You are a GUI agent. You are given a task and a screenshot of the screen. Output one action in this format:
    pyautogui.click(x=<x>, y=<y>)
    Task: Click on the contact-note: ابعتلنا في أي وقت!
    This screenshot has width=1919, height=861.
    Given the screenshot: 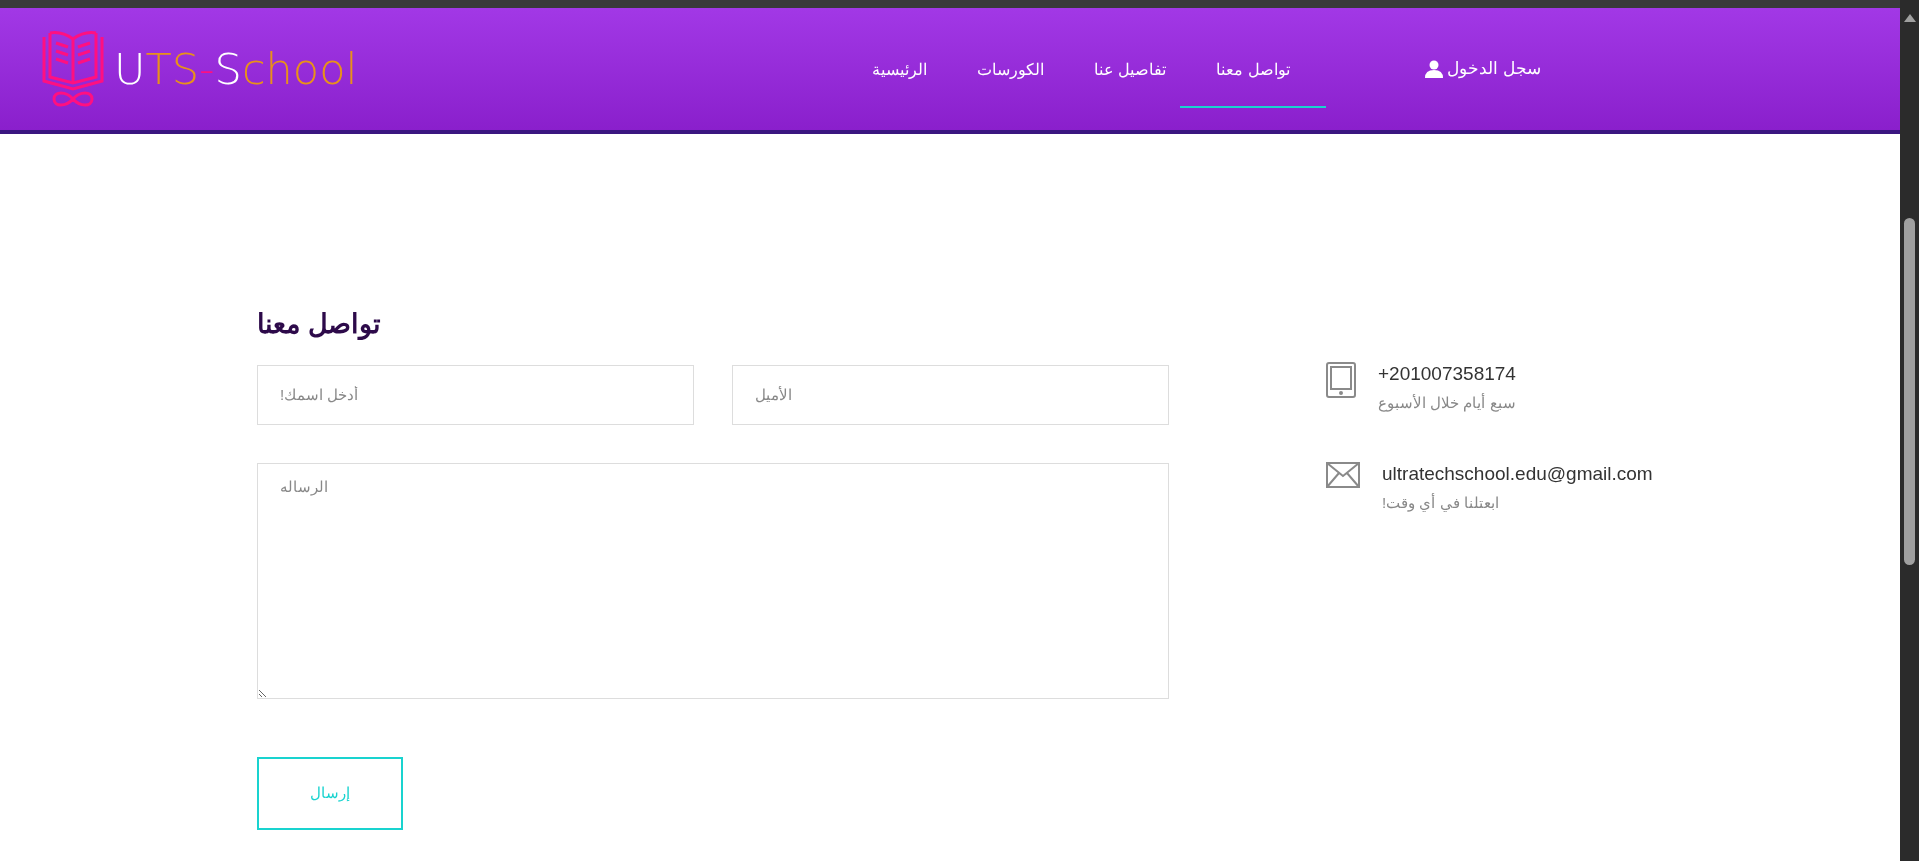 What is the action you would take?
    pyautogui.click(x=1441, y=503)
    